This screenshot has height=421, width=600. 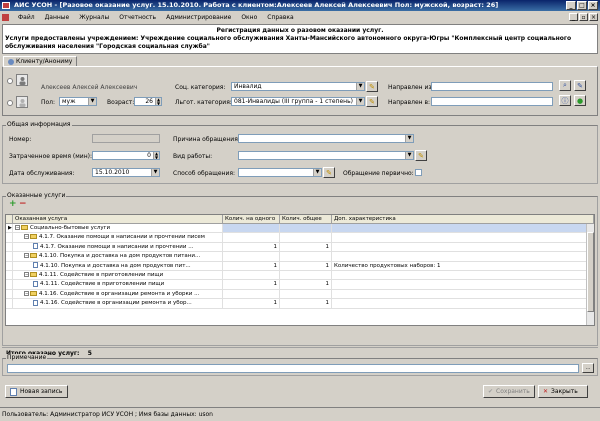 I want to click on row-indicator: ▶, so click(x=9, y=228).